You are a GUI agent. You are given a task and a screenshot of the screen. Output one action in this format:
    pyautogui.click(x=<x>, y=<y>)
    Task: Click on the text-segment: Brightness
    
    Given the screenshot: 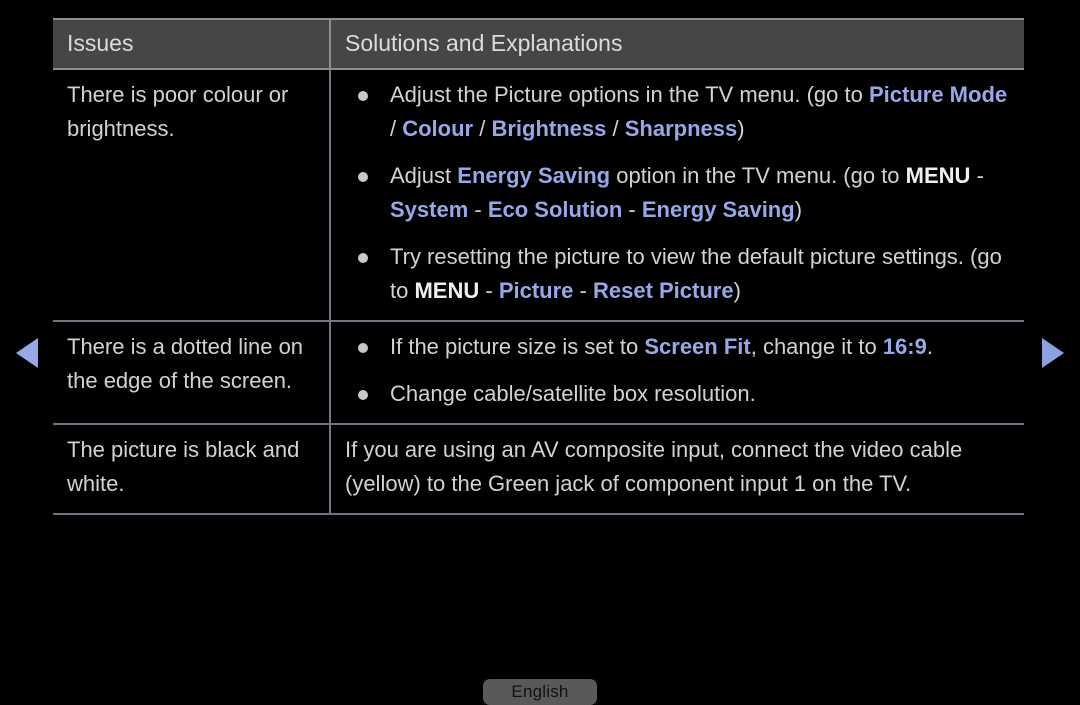 What is the action you would take?
    pyautogui.click(x=549, y=128)
    